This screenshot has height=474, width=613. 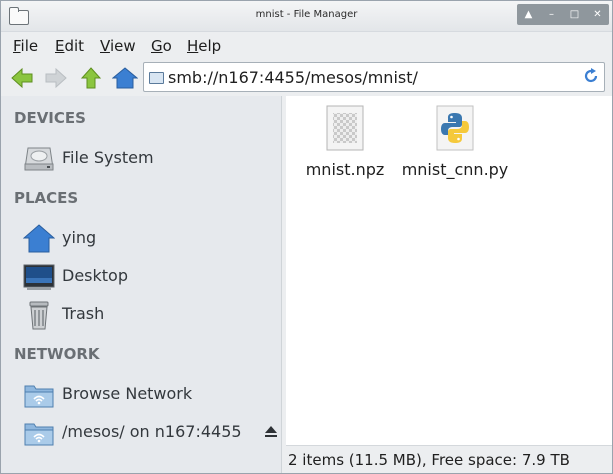 I want to click on drive-icon, so click(x=39, y=159).